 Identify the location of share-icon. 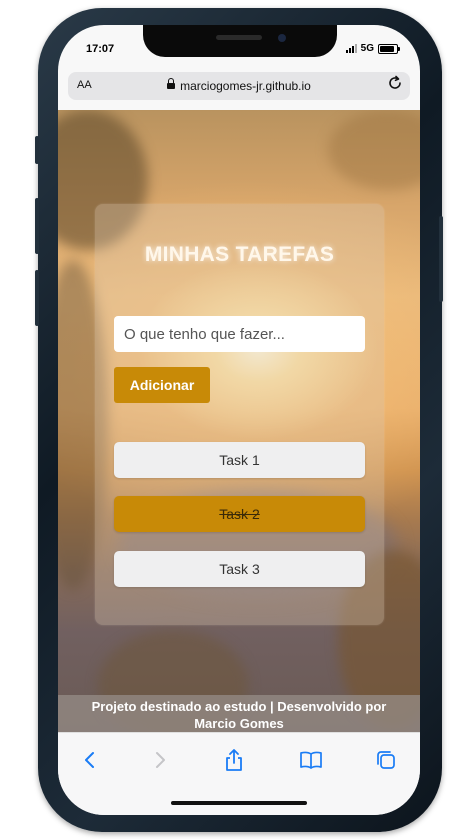
(234, 760).